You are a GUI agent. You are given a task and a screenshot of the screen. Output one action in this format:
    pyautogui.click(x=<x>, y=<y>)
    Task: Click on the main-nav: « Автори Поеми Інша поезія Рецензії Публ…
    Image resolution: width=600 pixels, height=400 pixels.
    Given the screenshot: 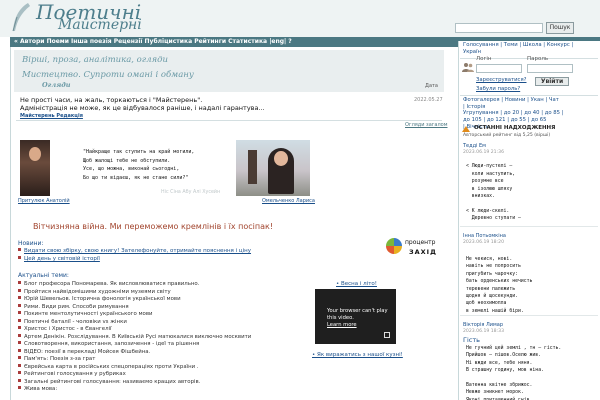 What is the action you would take?
    pyautogui.click(x=234, y=42)
    